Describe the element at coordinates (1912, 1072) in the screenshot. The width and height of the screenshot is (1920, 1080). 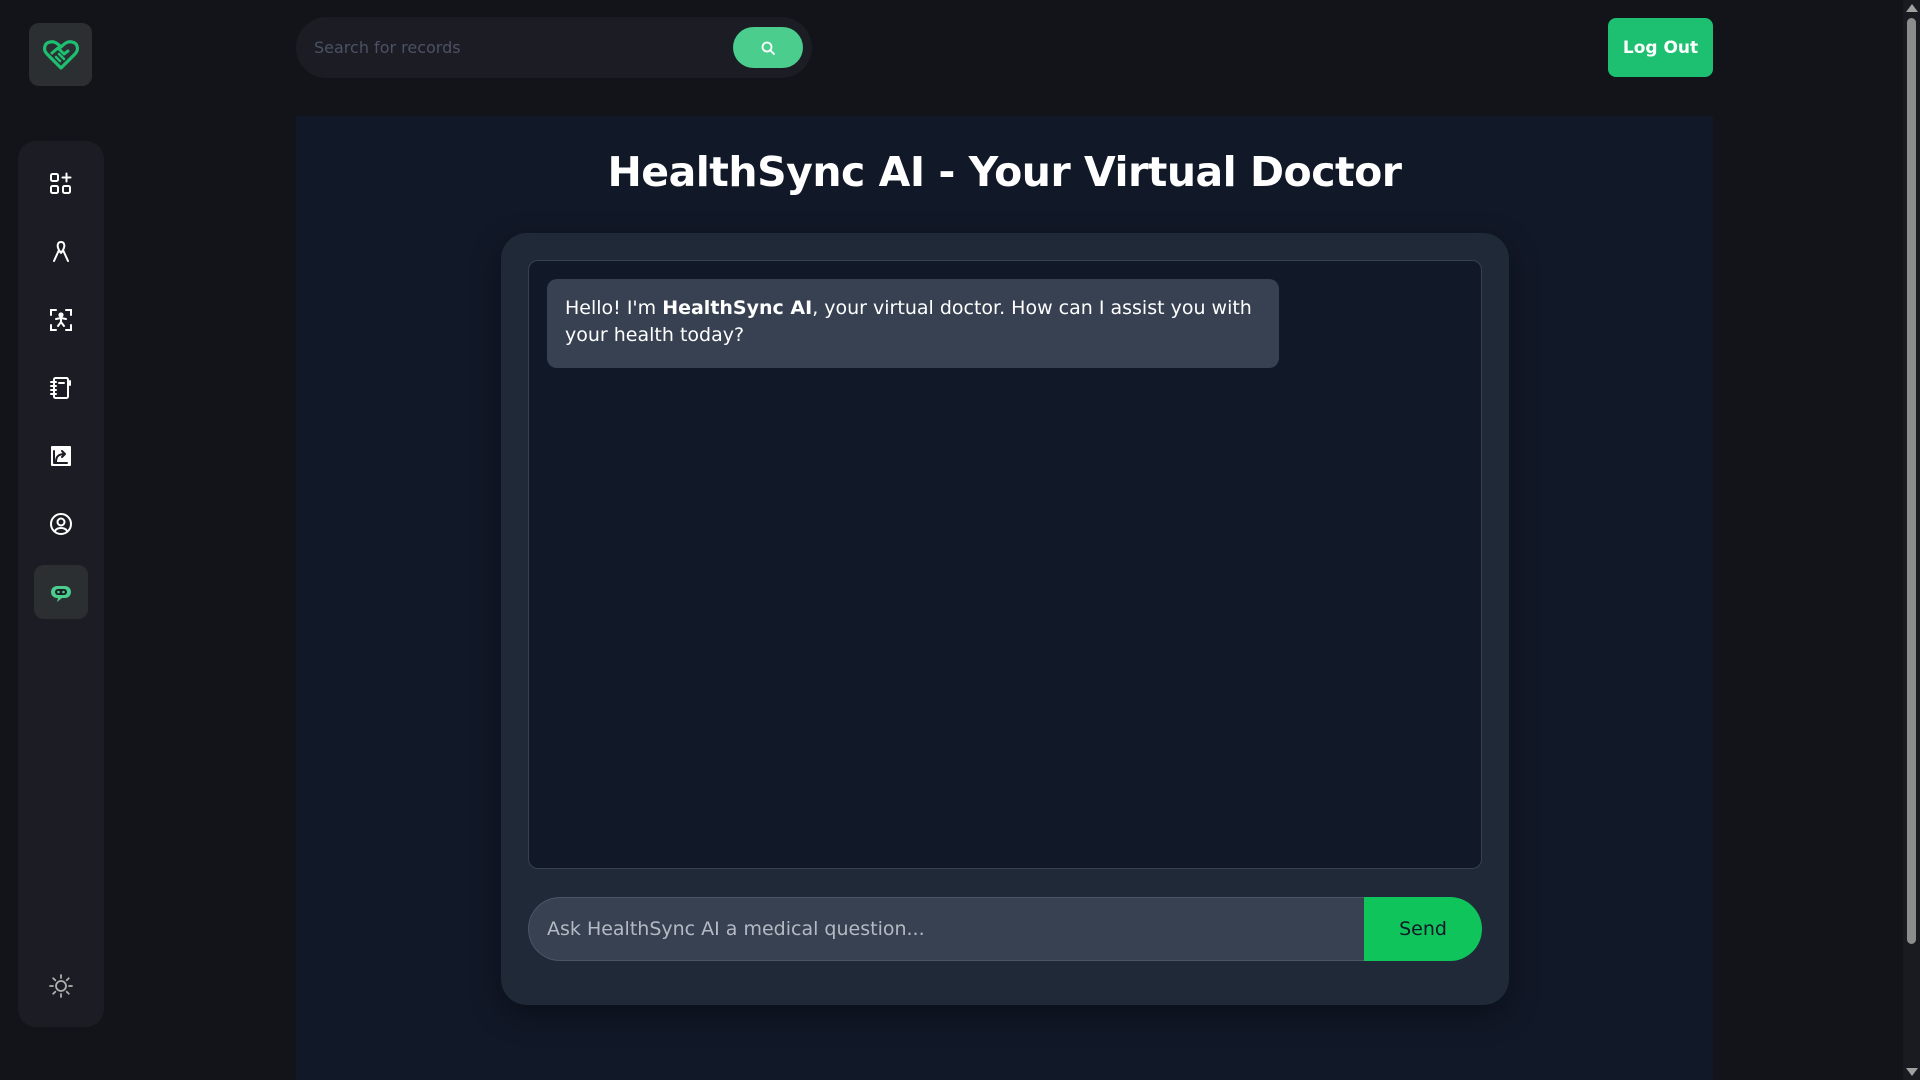
I see `scroll-down-arrow-icon` at that location.